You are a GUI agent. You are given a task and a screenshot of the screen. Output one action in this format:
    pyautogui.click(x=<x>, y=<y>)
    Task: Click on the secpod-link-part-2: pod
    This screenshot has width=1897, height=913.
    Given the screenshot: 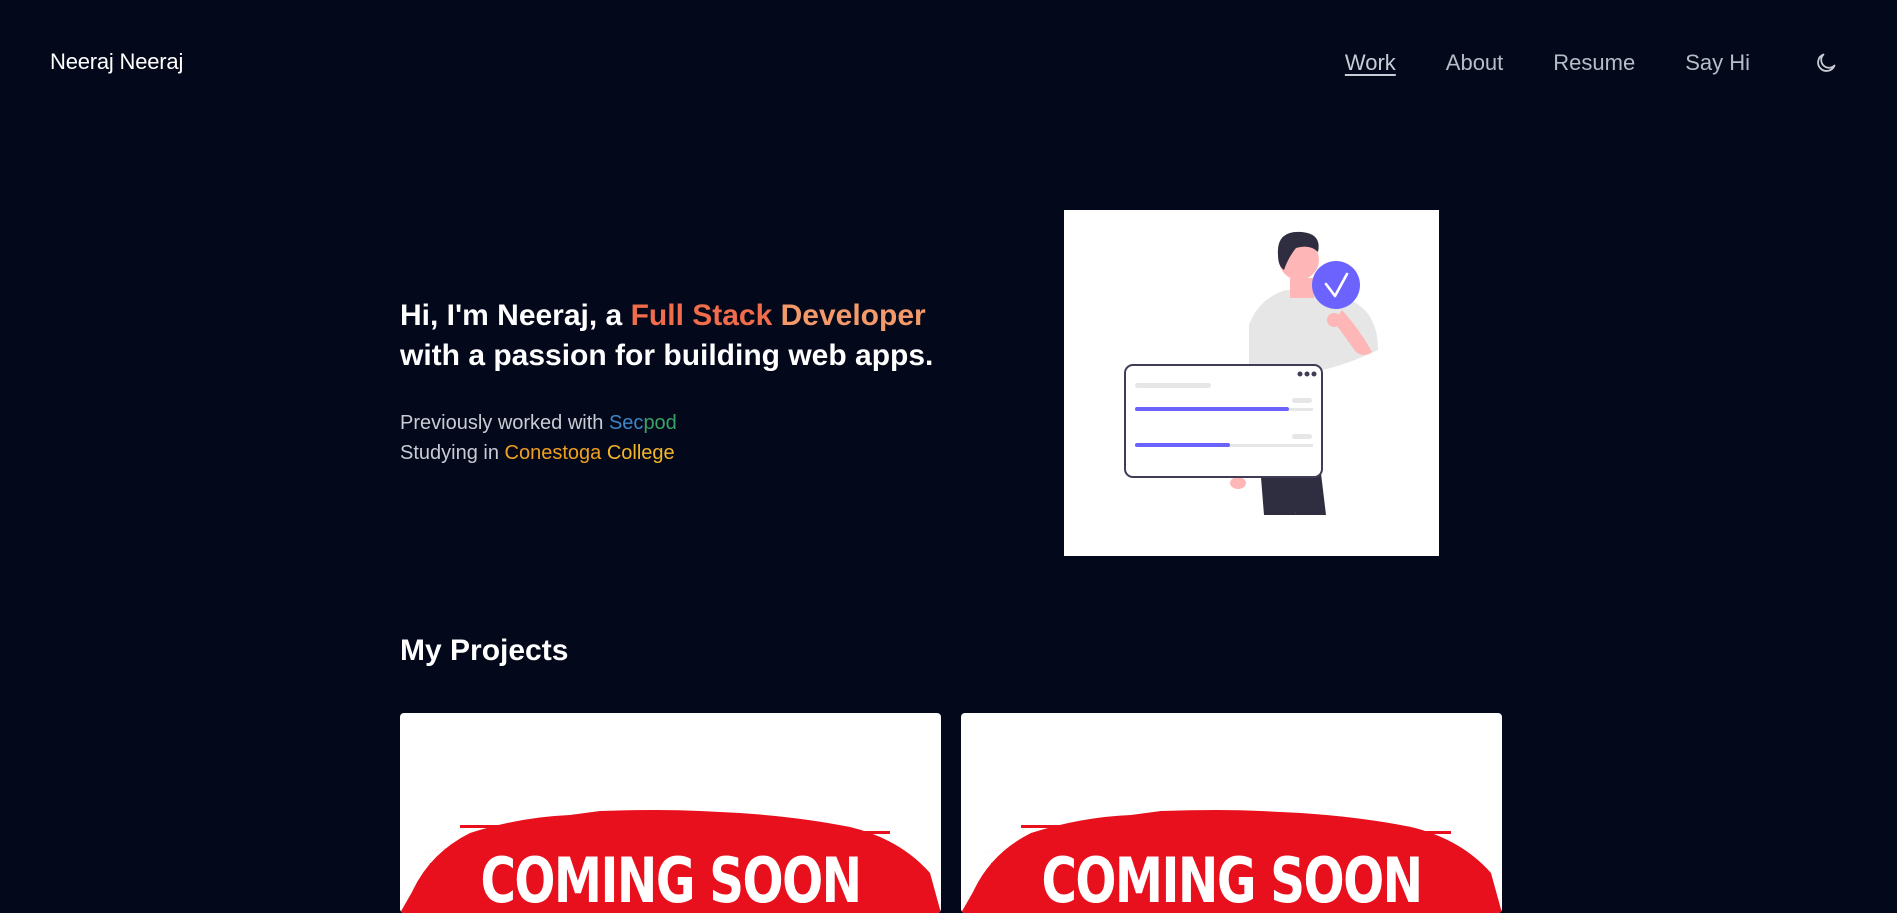 What is the action you would take?
    pyautogui.click(x=660, y=423)
    